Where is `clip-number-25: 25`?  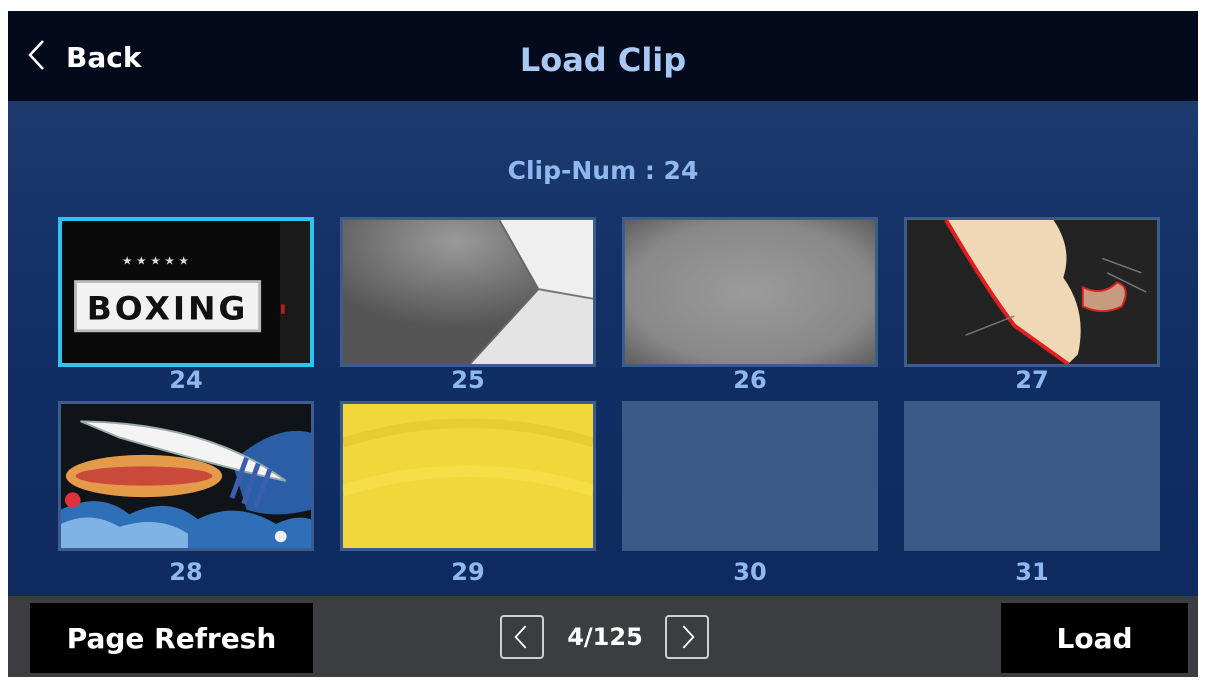 clip-number-25: 25 is located at coordinates (468, 380).